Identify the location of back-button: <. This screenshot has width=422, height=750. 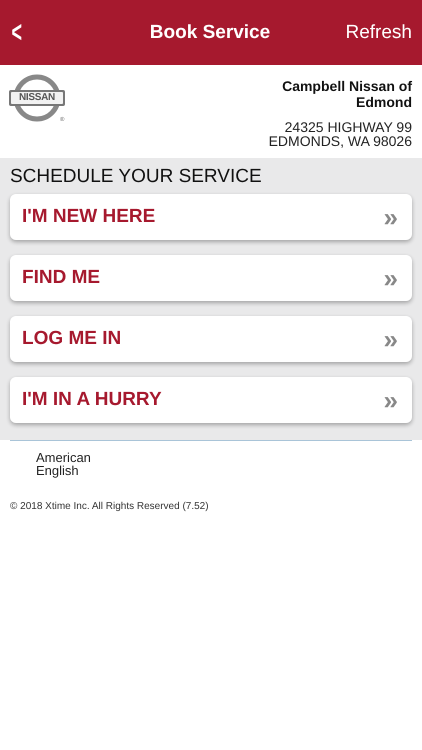
(17, 33).